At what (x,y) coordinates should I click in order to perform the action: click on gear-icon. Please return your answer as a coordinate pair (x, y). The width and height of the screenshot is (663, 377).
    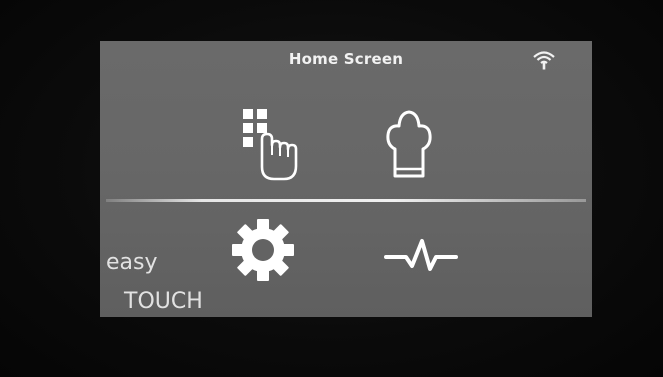
    Looking at the image, I should click on (263, 250).